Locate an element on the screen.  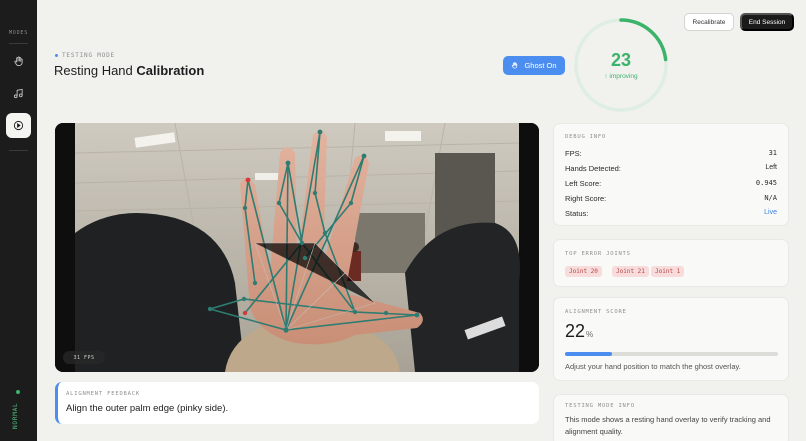
testing-mode-info-label: TESTING MODE INFO is located at coordinates (600, 406).